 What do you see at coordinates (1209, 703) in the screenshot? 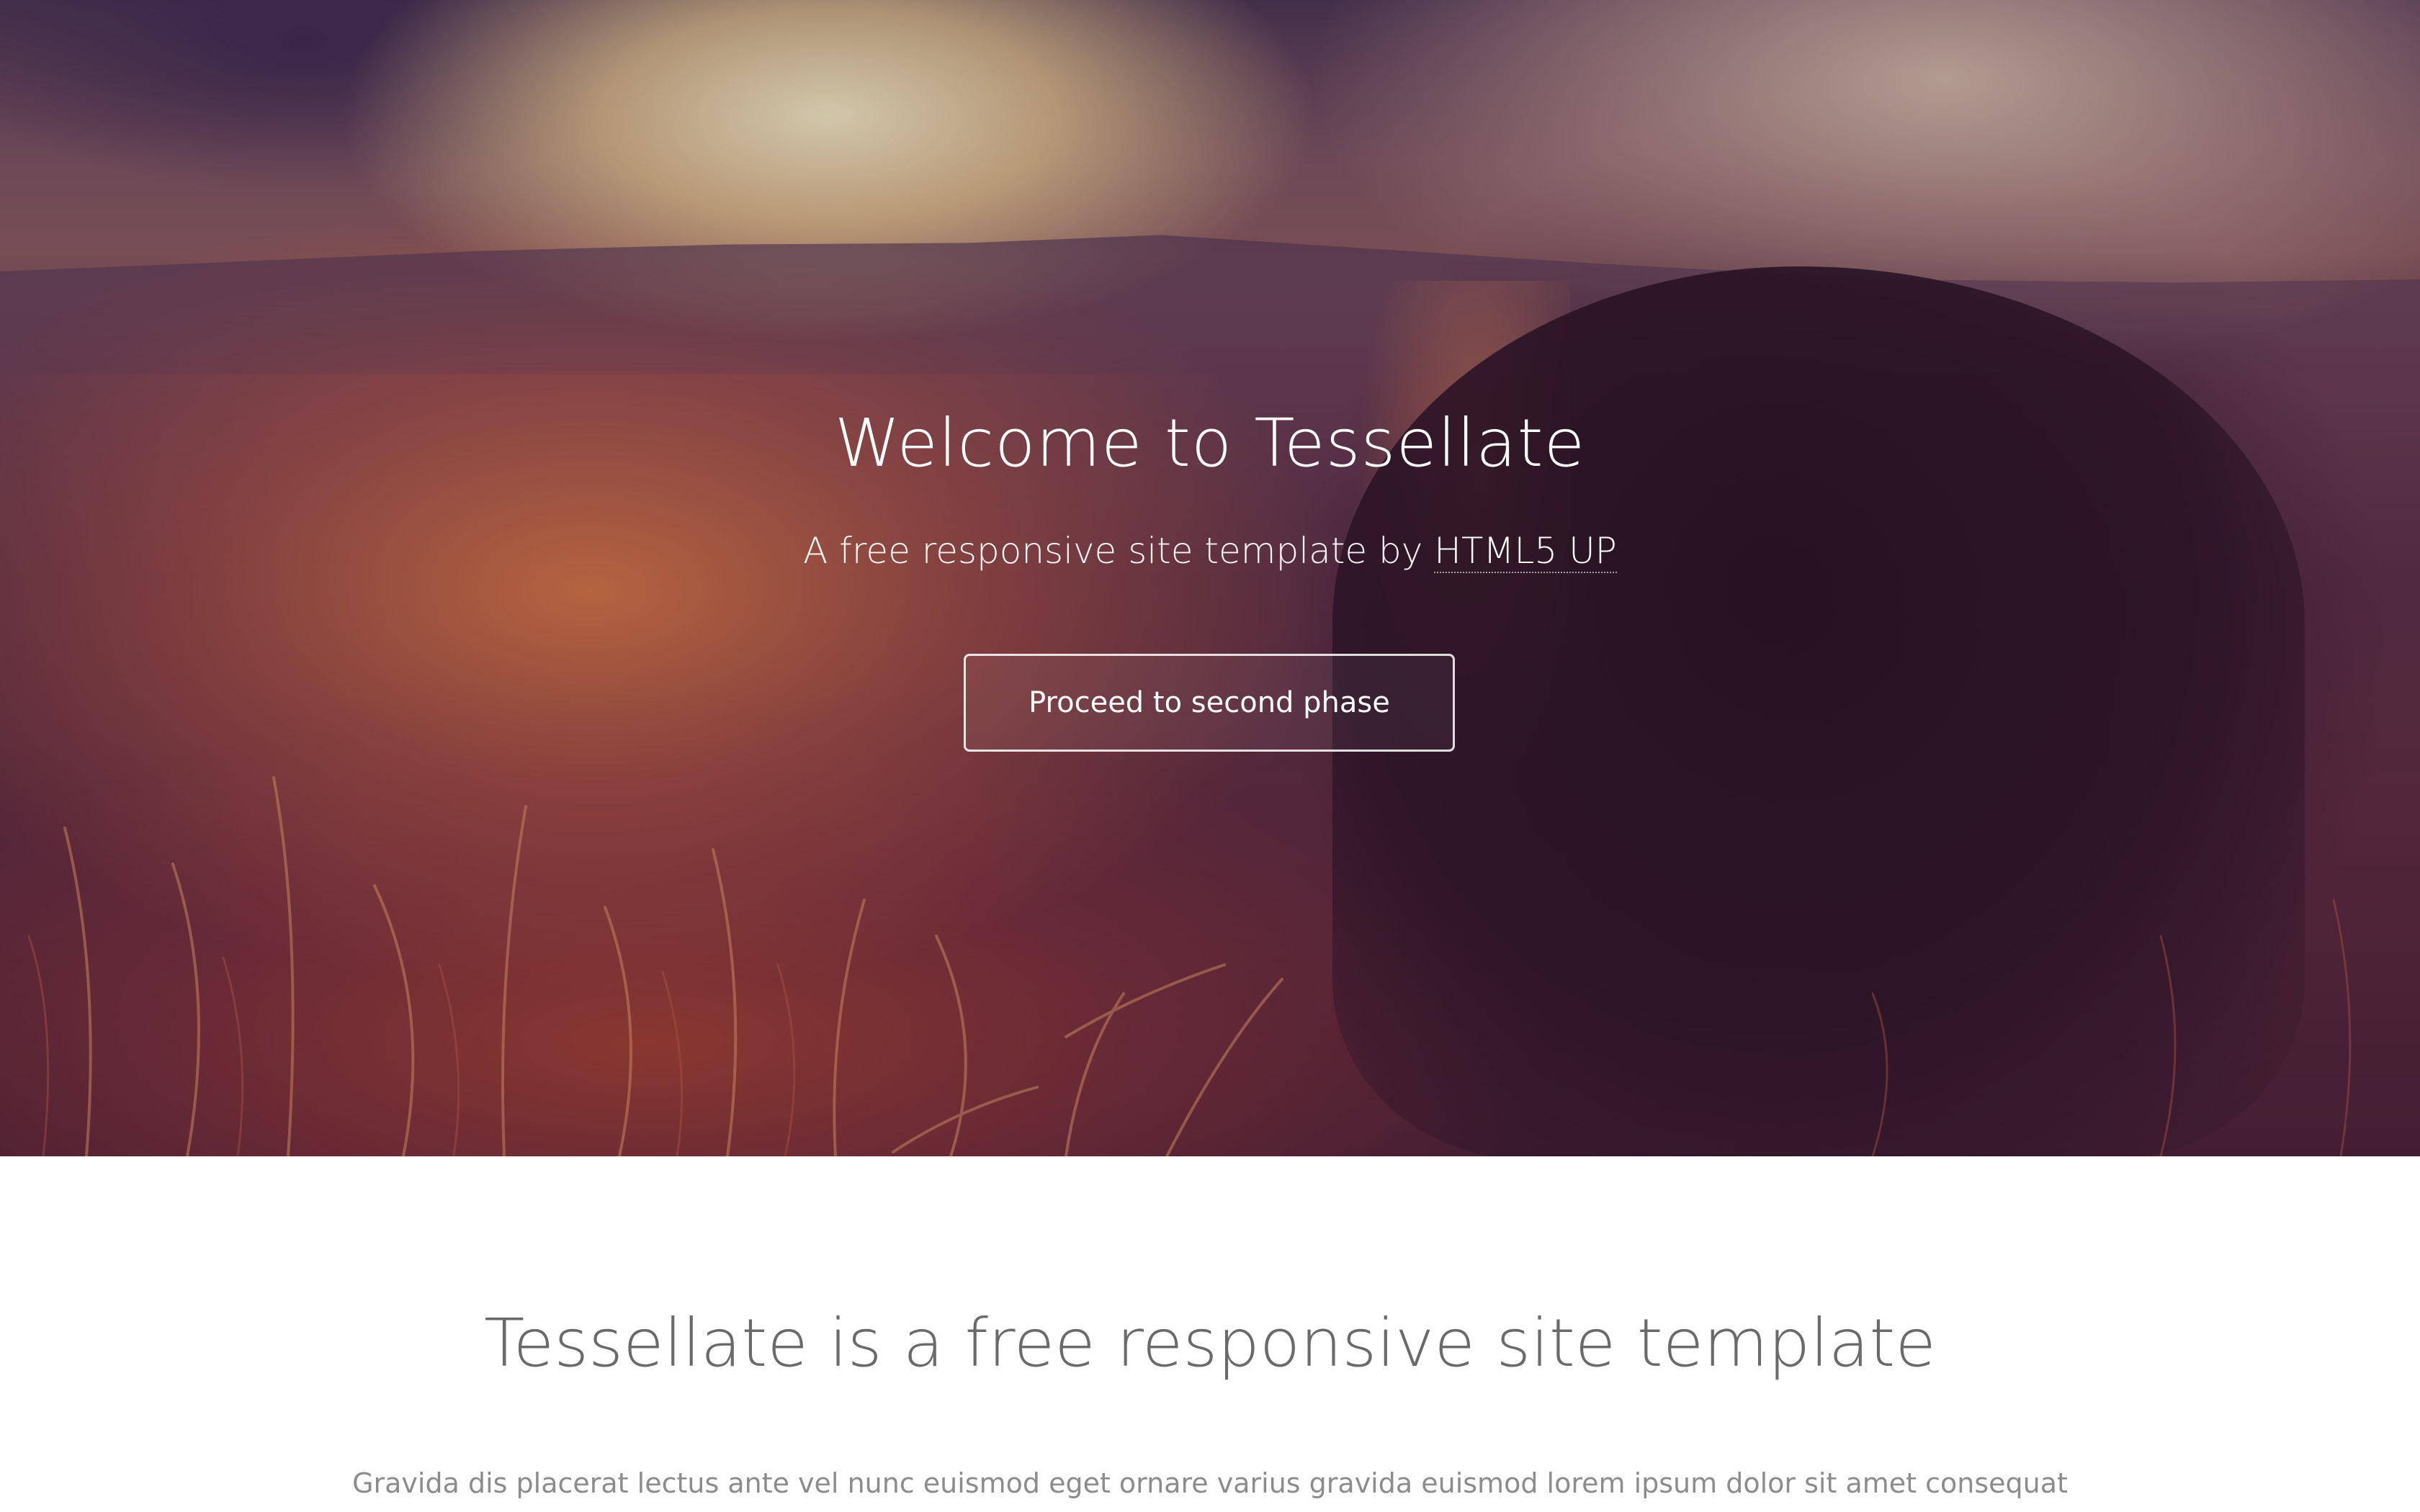
I see `proceed-button: Proceed to second phase` at bounding box center [1209, 703].